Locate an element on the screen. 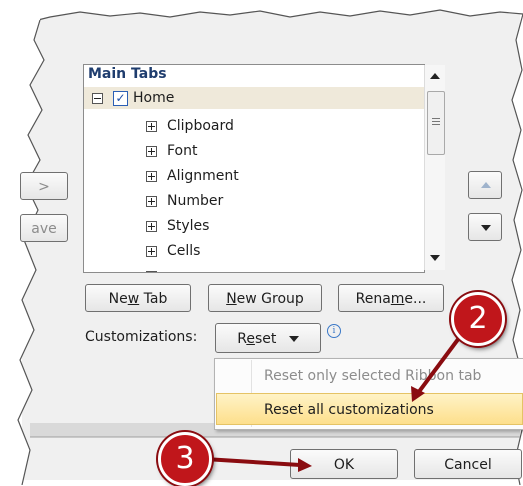 The height and width of the screenshot is (486, 523). callout-3-arrowhead is located at coordinates (305, 465).